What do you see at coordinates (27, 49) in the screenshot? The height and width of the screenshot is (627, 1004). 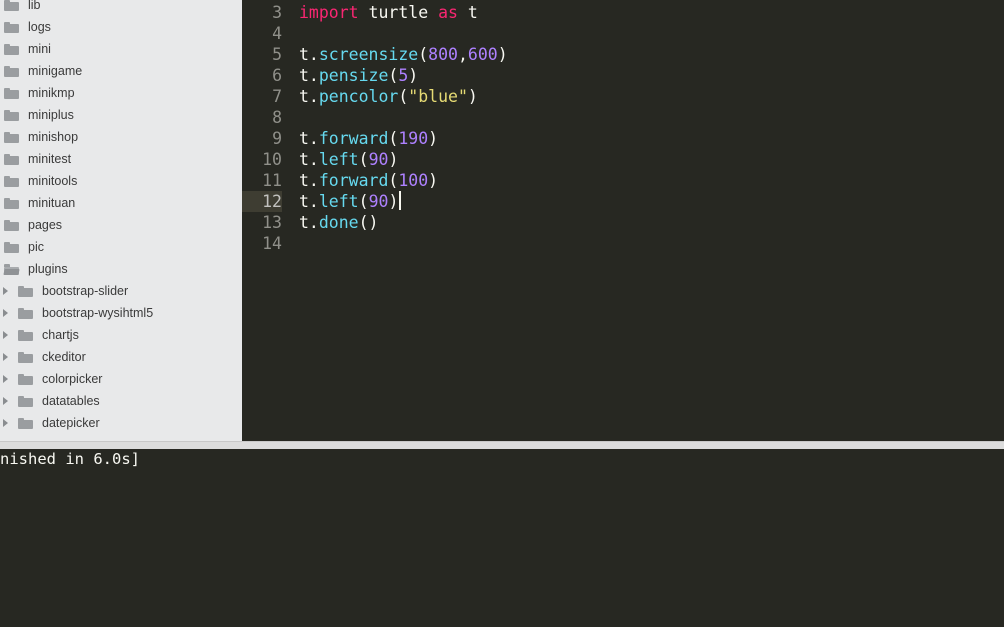 I see `tree-folder-mini: mini` at bounding box center [27, 49].